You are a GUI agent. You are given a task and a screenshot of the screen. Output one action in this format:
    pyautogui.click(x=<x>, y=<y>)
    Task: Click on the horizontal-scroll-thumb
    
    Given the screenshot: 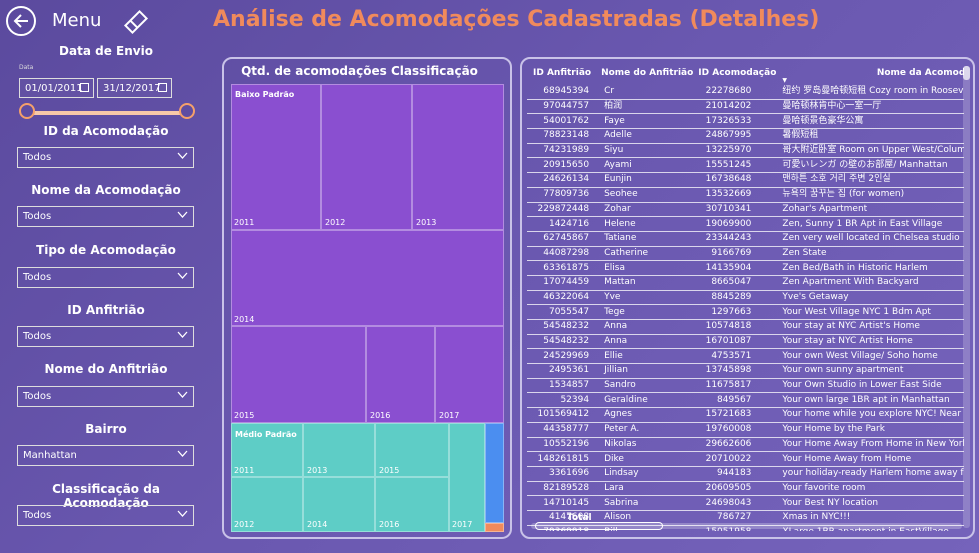 What is the action you would take?
    pyautogui.click(x=599, y=526)
    